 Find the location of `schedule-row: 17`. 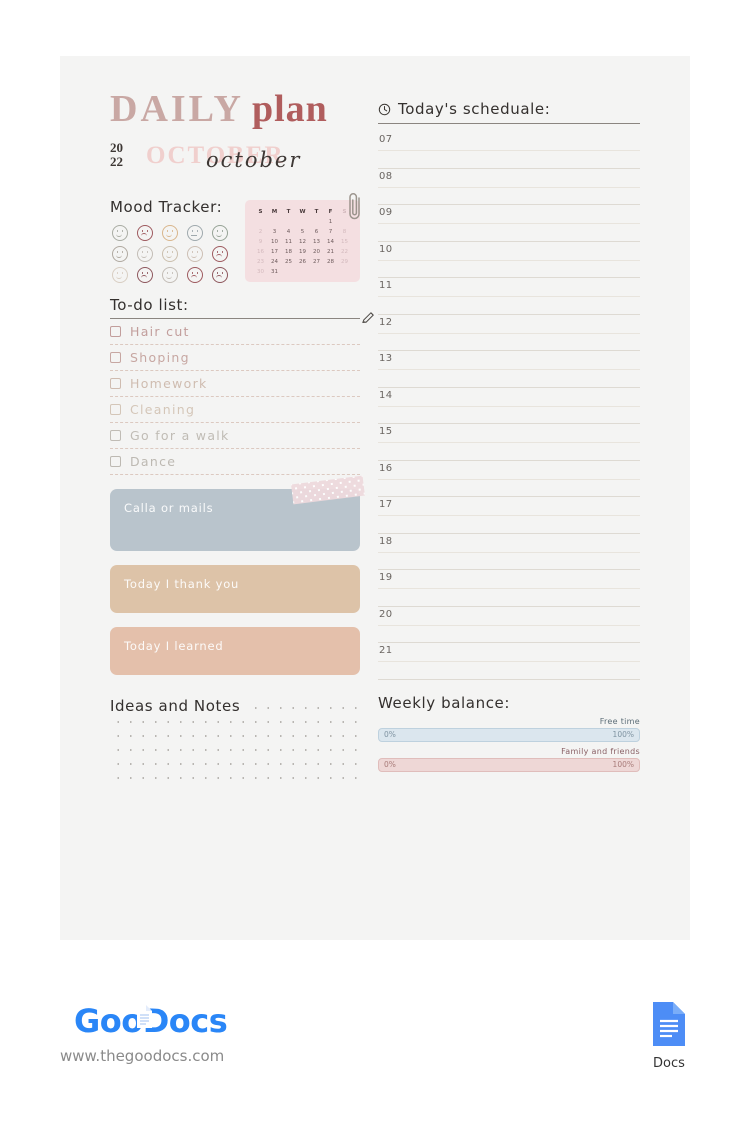

schedule-row: 17 is located at coordinates (509, 515).